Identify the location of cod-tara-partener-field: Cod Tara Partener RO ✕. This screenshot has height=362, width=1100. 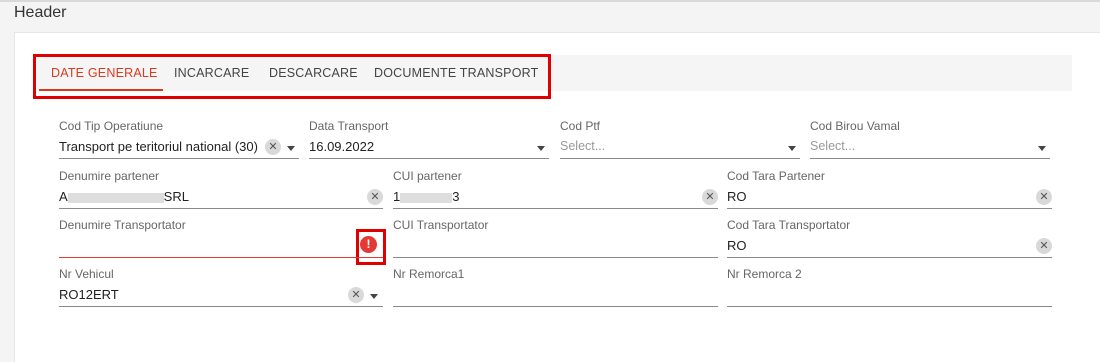
(889, 189).